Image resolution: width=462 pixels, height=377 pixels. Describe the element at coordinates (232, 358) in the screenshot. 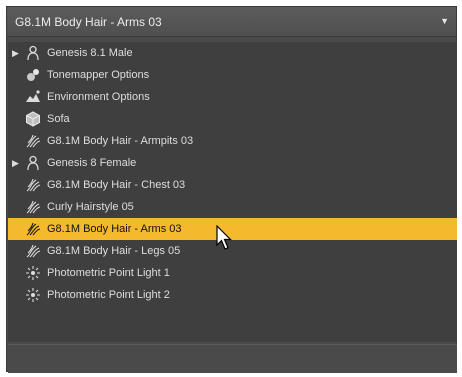

I see `panel-footer` at that location.